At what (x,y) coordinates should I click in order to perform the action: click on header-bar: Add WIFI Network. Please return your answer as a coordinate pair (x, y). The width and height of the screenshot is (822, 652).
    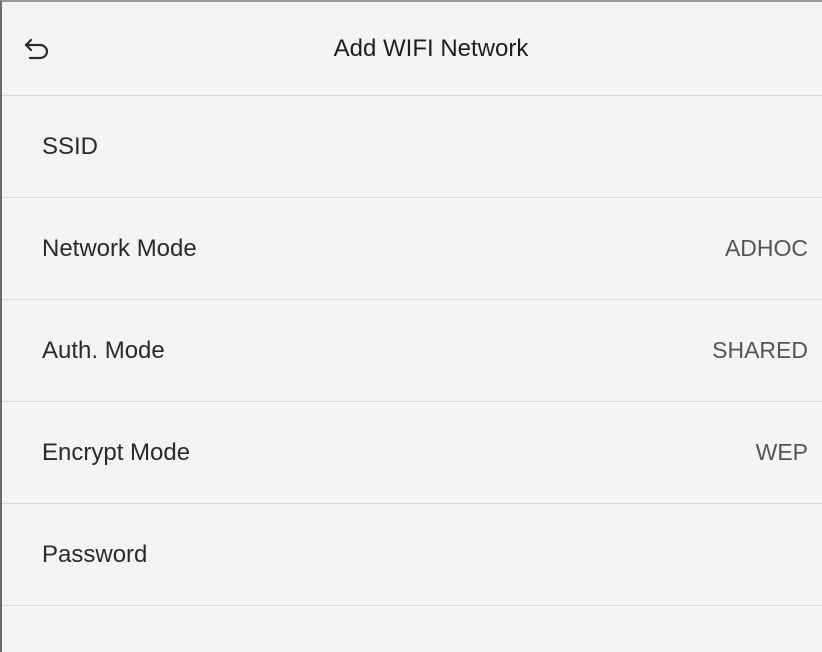
    Looking at the image, I should click on (412, 49).